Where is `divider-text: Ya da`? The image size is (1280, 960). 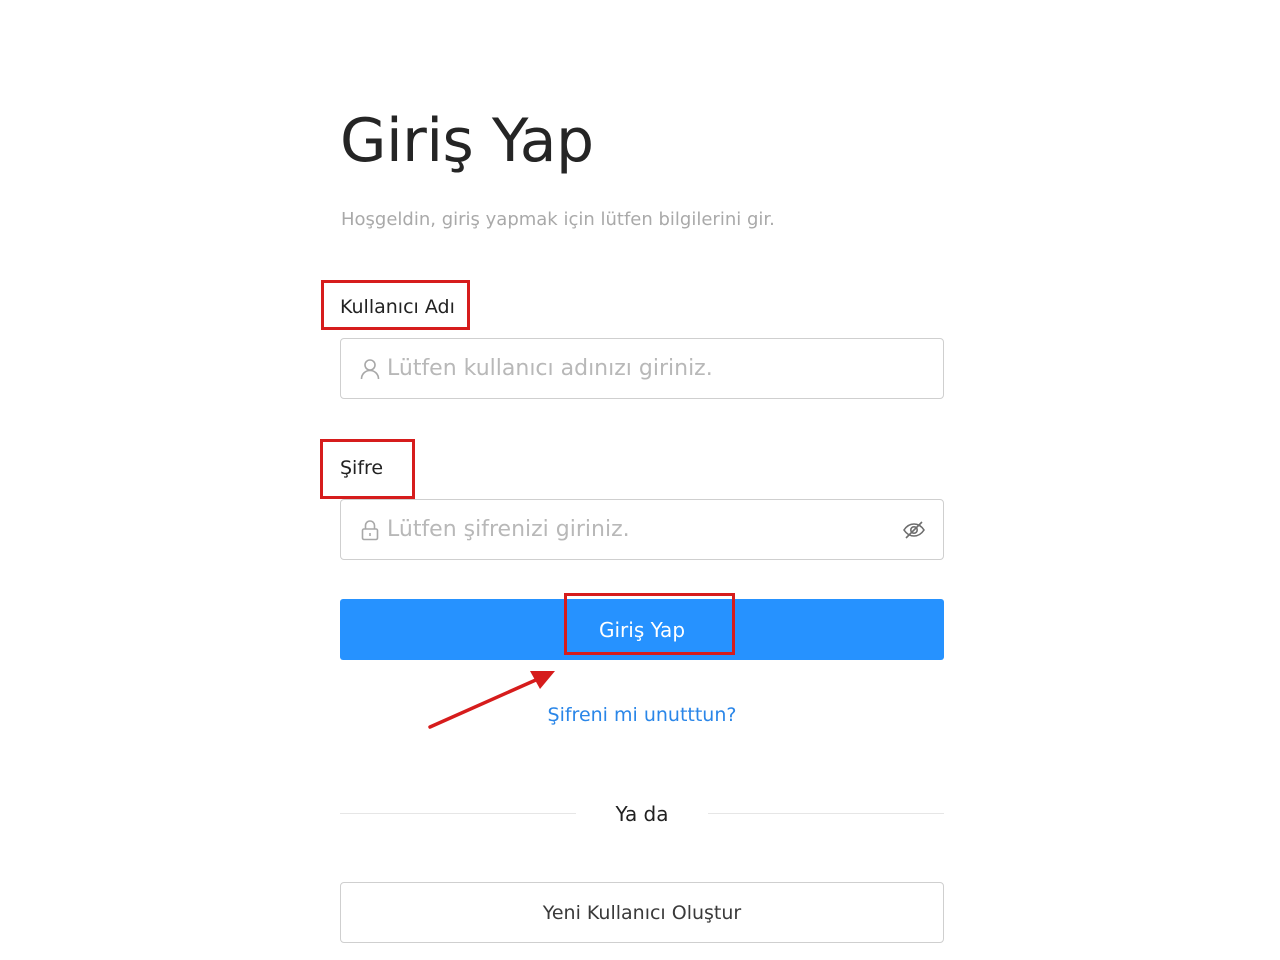 divider-text: Ya da is located at coordinates (642, 814).